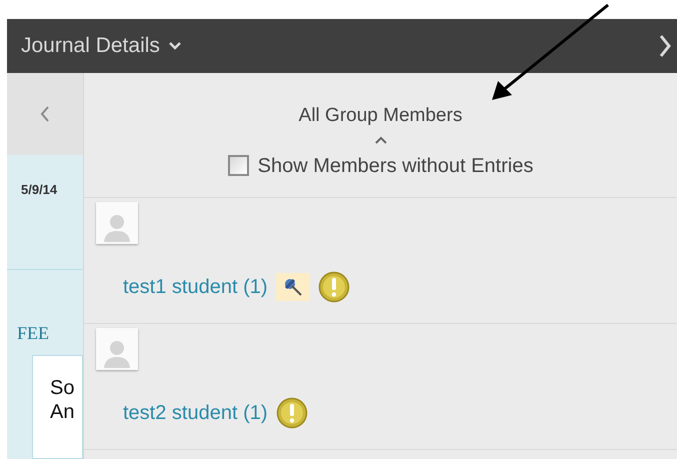 Image resolution: width=677 pixels, height=459 pixels. What do you see at coordinates (63, 412) in the screenshot?
I see `feedback-text: An` at bounding box center [63, 412].